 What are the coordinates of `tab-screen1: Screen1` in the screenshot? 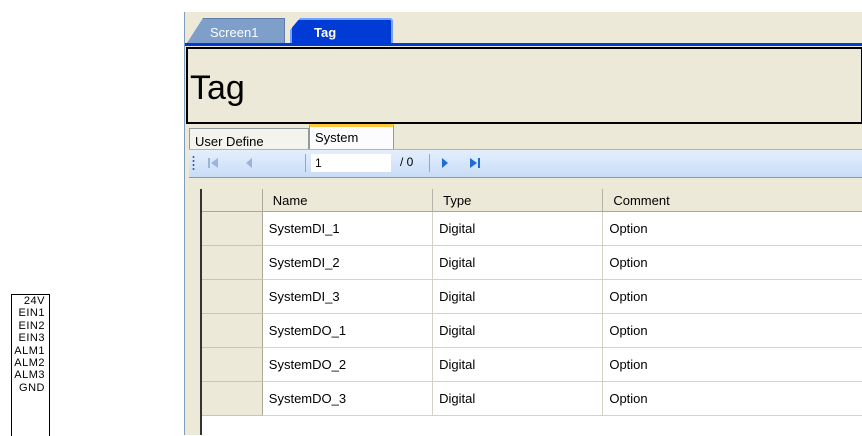 It's located at (236, 31).